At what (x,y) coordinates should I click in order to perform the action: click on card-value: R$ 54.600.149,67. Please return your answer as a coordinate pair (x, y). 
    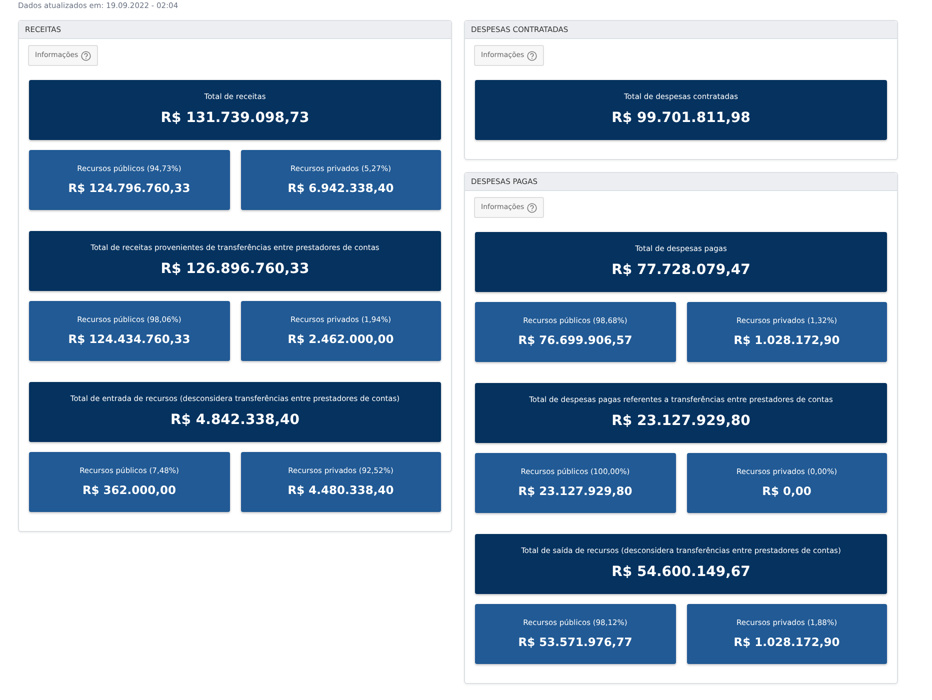
    Looking at the image, I should click on (681, 572).